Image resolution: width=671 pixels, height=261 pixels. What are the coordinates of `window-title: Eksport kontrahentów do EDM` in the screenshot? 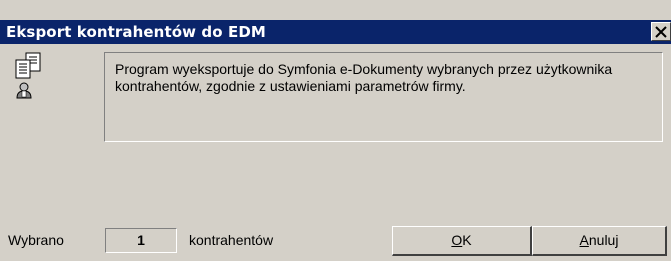 It's located at (136, 32).